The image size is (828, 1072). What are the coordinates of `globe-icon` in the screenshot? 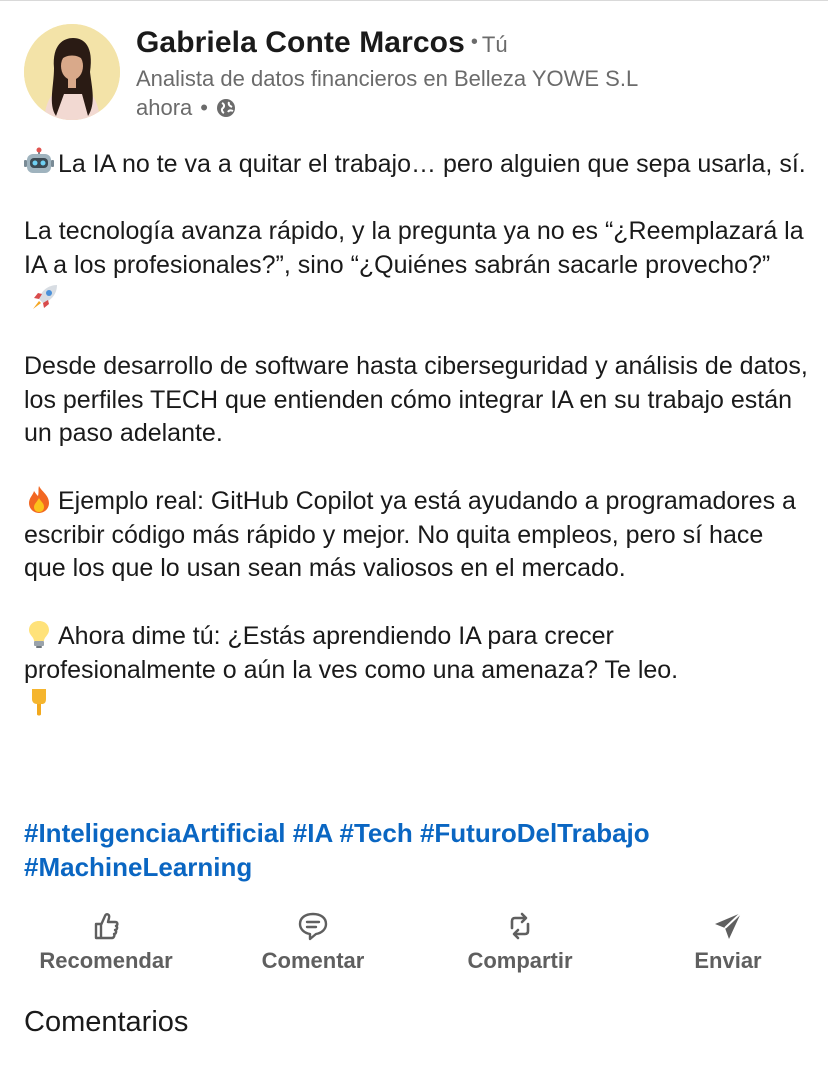 It's located at (226, 108).